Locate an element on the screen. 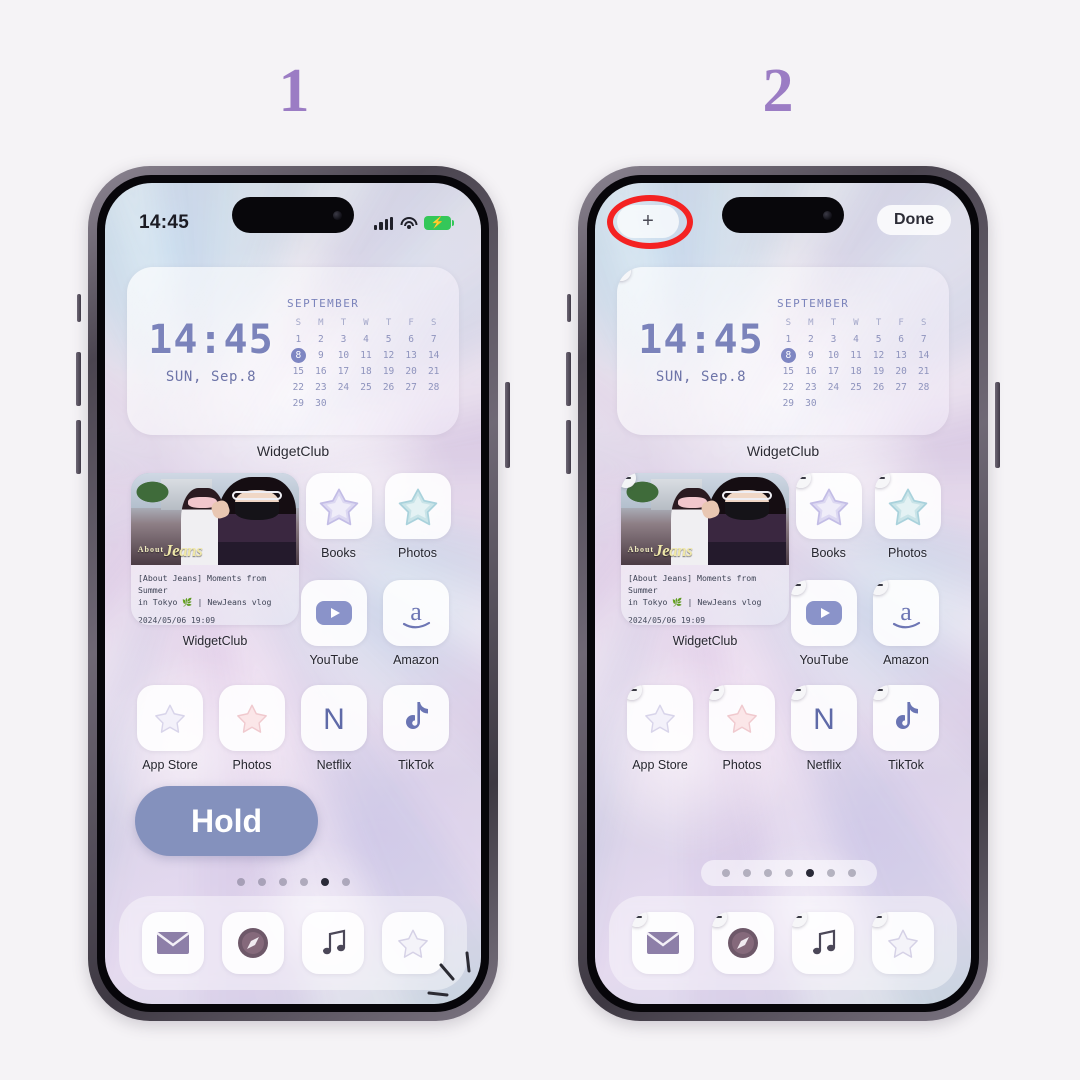 The height and width of the screenshot is (1080, 1080). amazon-icon: a is located at coordinates (906, 613).